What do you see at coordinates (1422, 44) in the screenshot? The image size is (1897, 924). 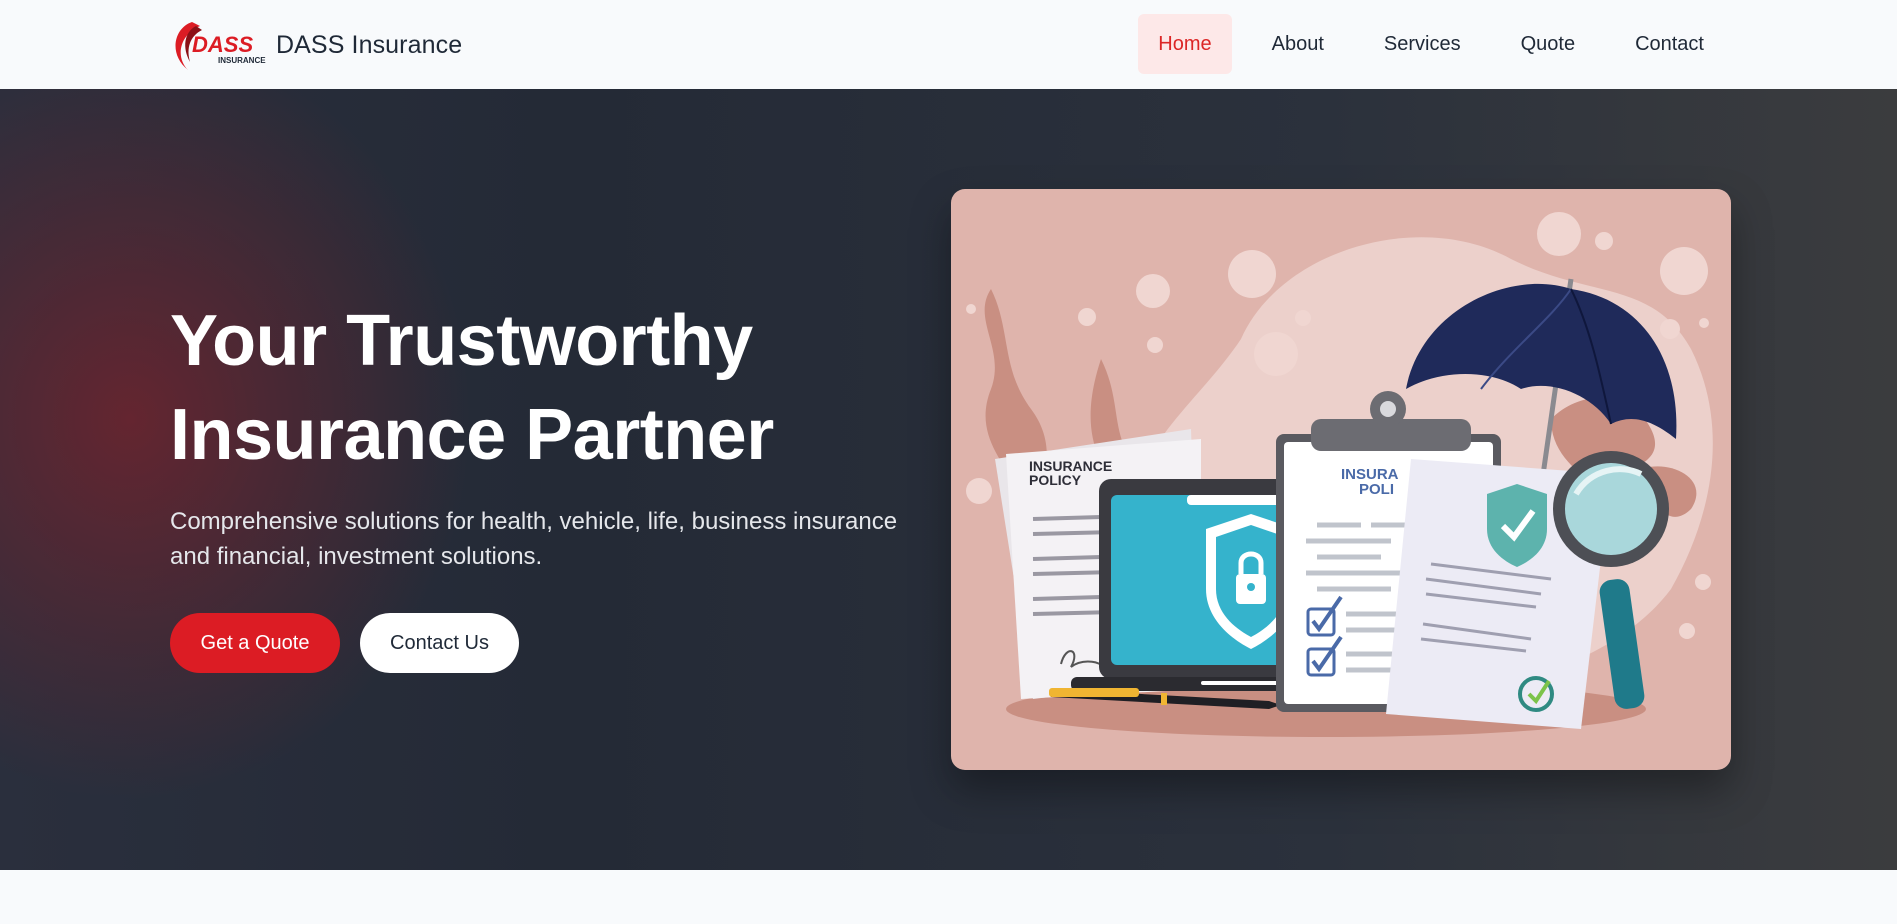 I see `nav-services: Services` at bounding box center [1422, 44].